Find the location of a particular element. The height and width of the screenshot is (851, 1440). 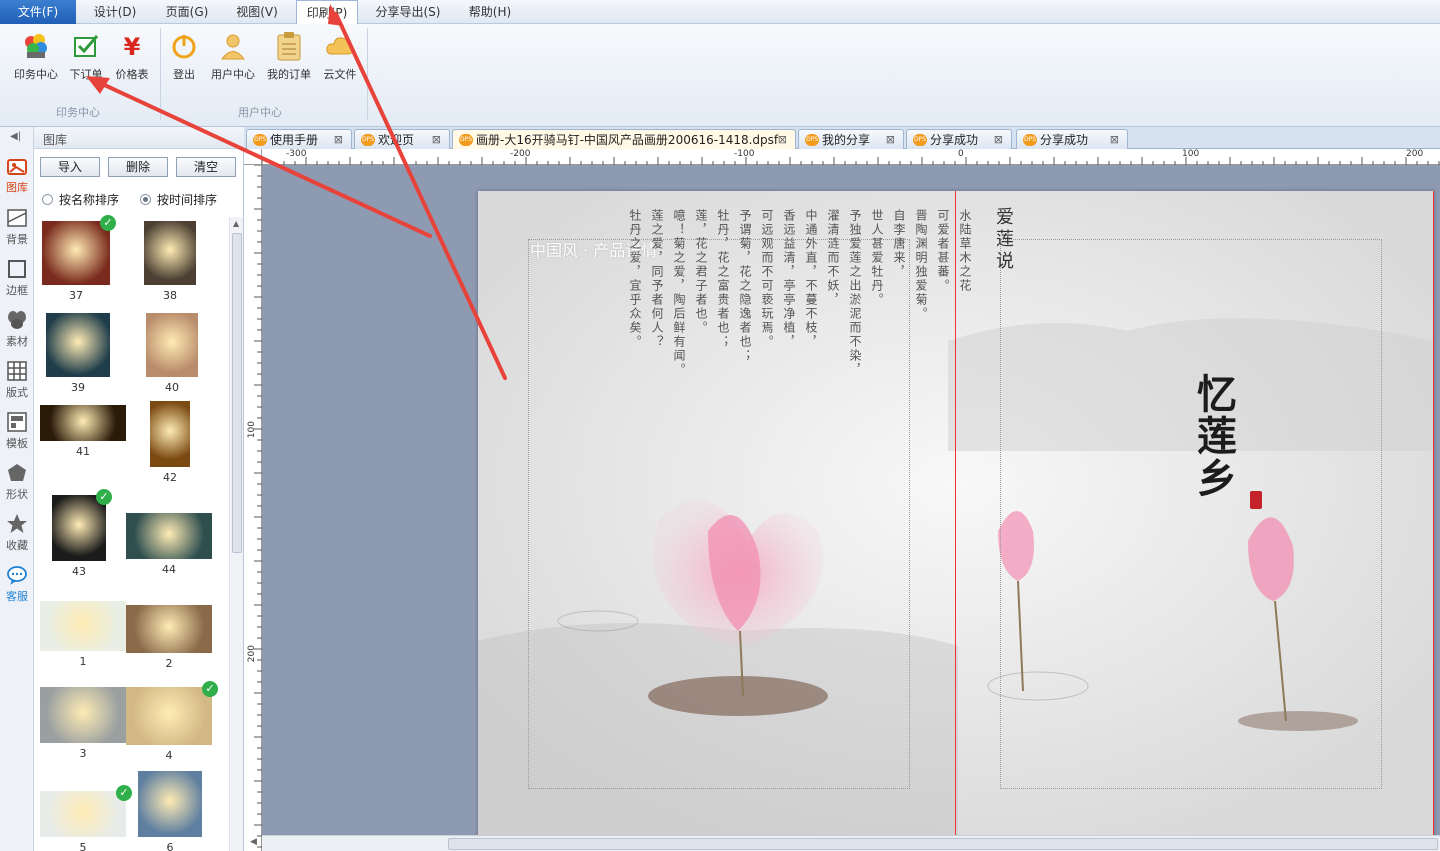

gallery-thumbnail: 2 is located at coordinates (169, 638).